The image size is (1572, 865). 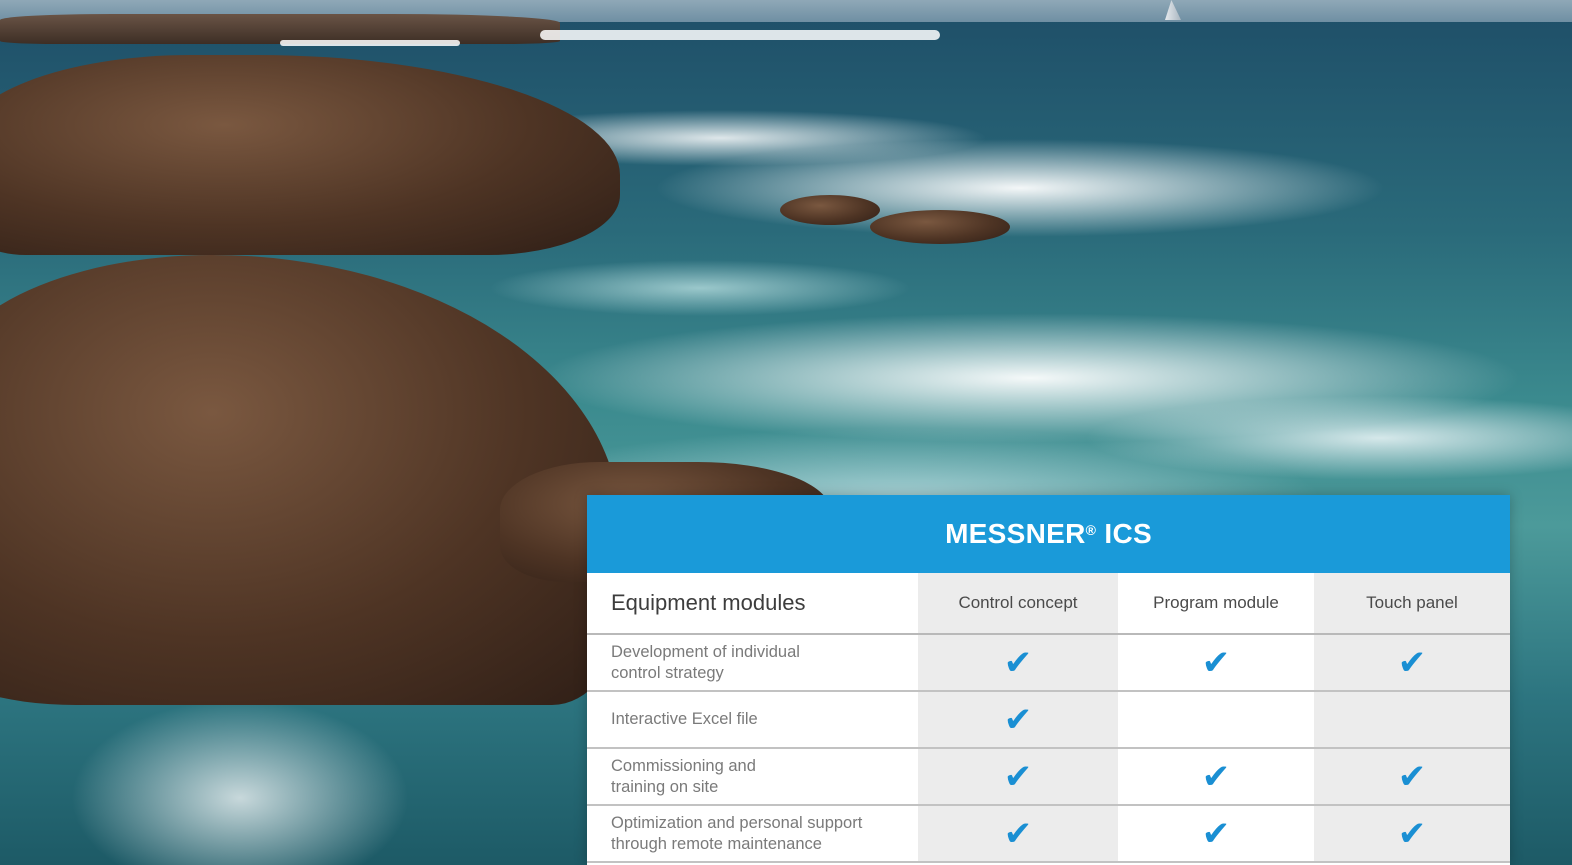 I want to click on row-label: Interactive Excel file, so click(x=752, y=720).